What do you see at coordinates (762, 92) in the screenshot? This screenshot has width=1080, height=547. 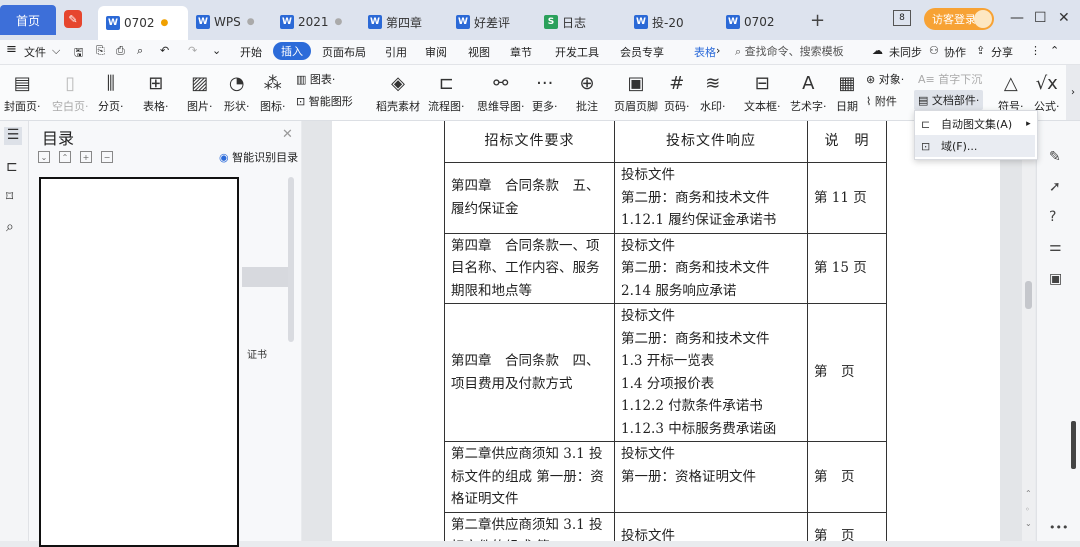 I see `textbox-button: ⊟ 文本框·` at bounding box center [762, 92].